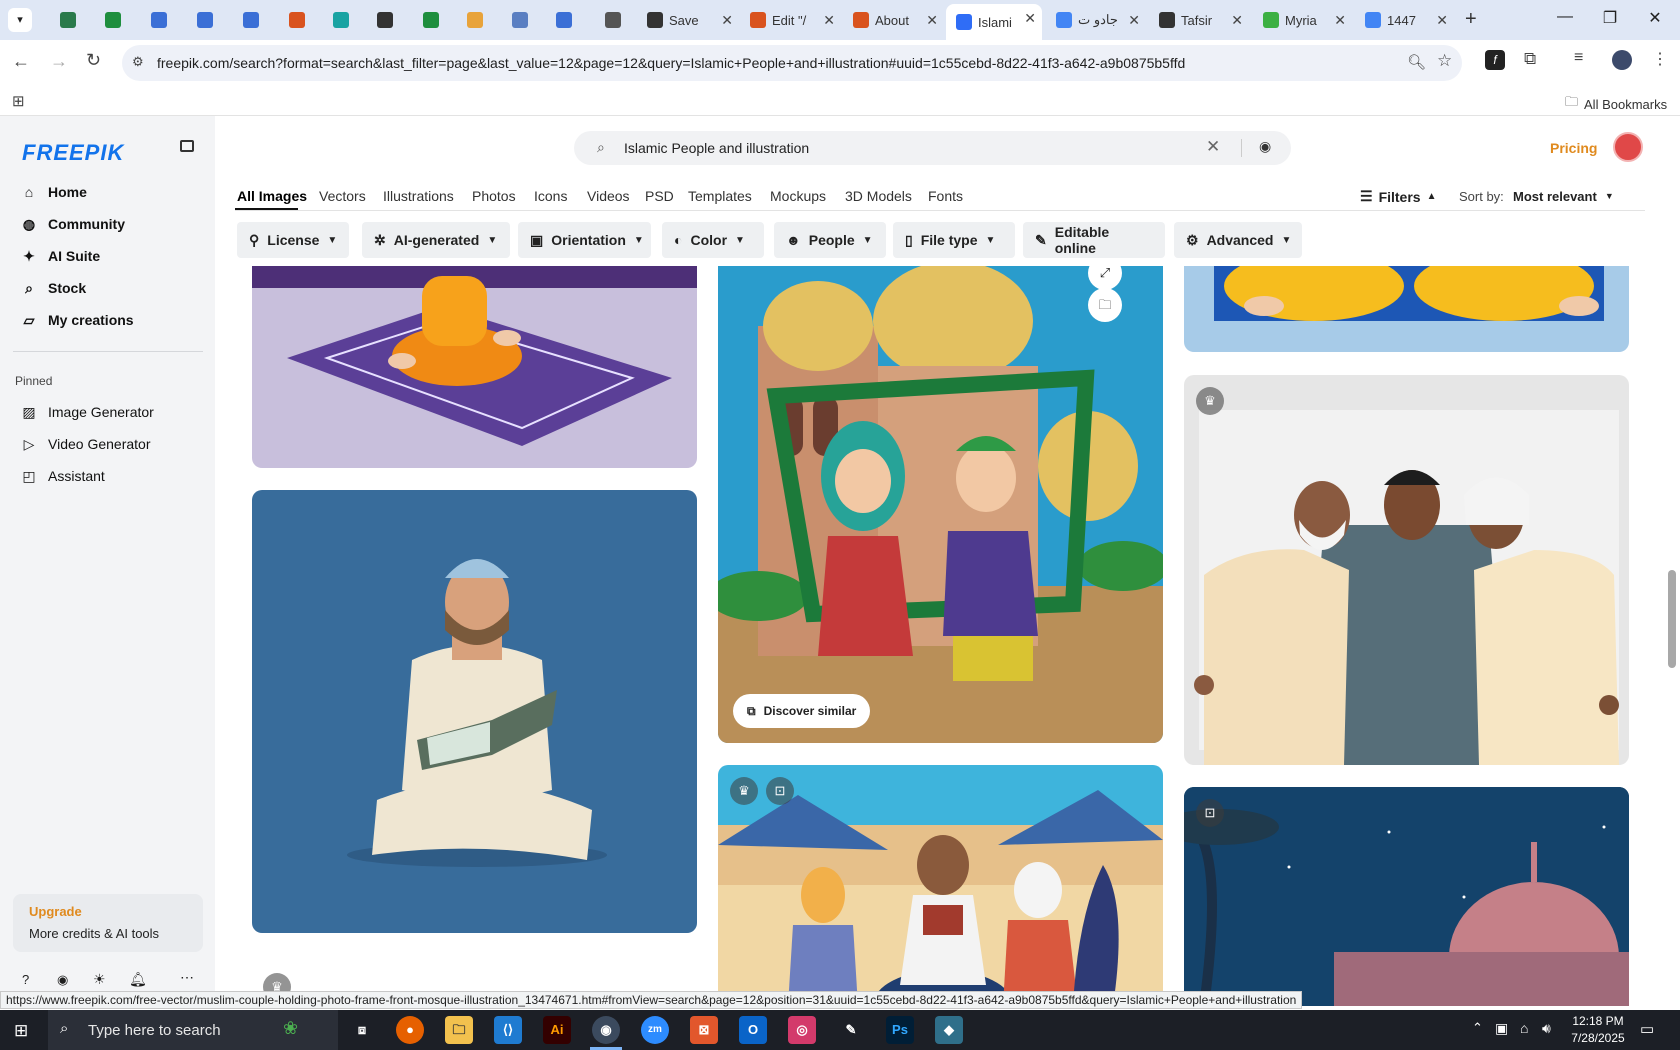 The image size is (1680, 1050). Describe the element at coordinates (1404, 20) in the screenshot. I see `browser-tab: 1447 ✕` at that location.